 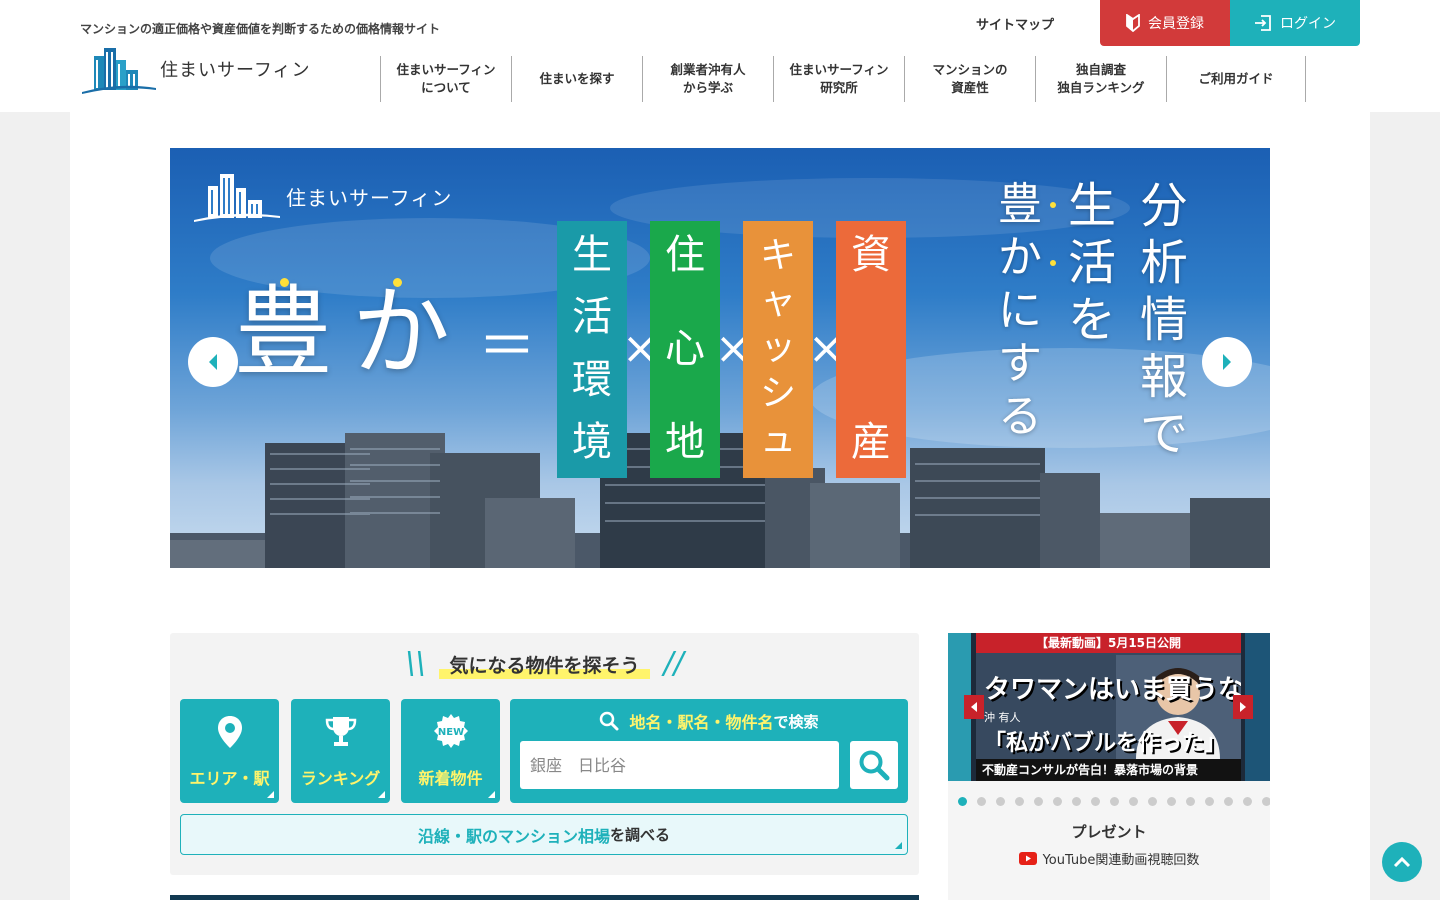 I want to click on search-by-area-button: エリア・駅, so click(x=229, y=751).